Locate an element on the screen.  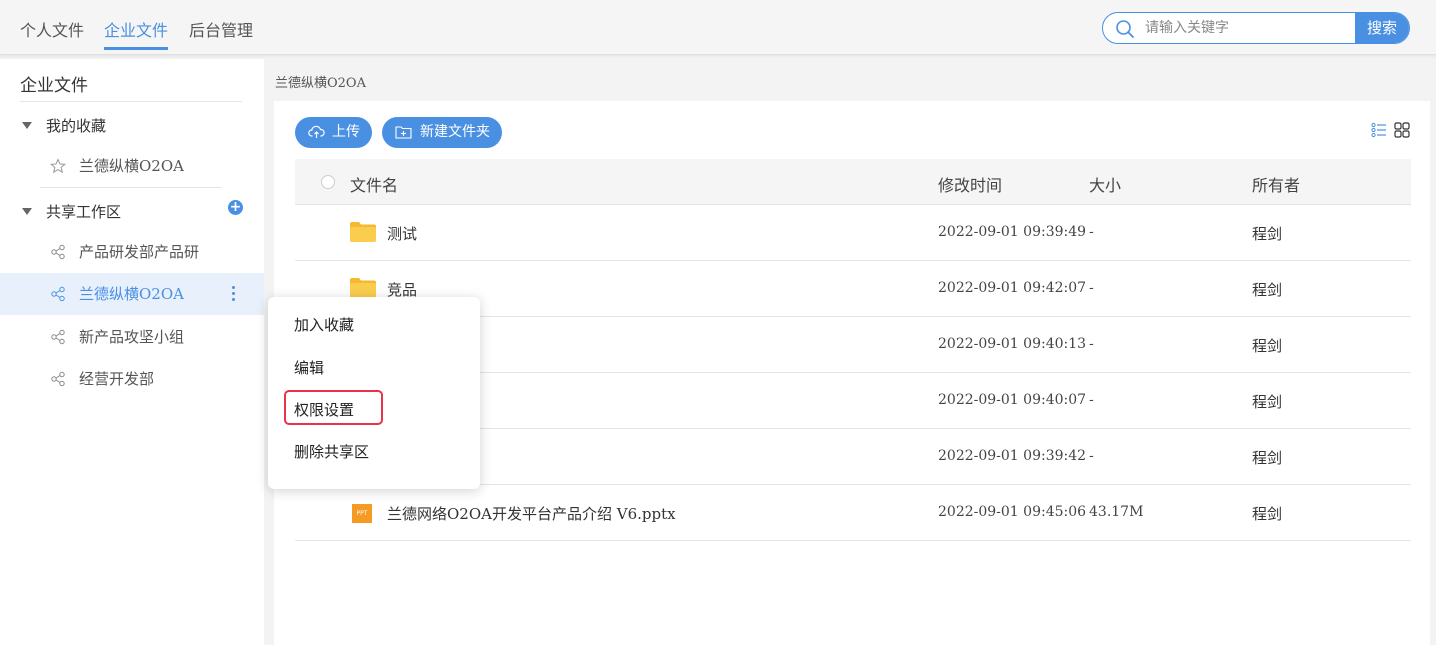
upload-label: 上传 is located at coordinates (346, 132).